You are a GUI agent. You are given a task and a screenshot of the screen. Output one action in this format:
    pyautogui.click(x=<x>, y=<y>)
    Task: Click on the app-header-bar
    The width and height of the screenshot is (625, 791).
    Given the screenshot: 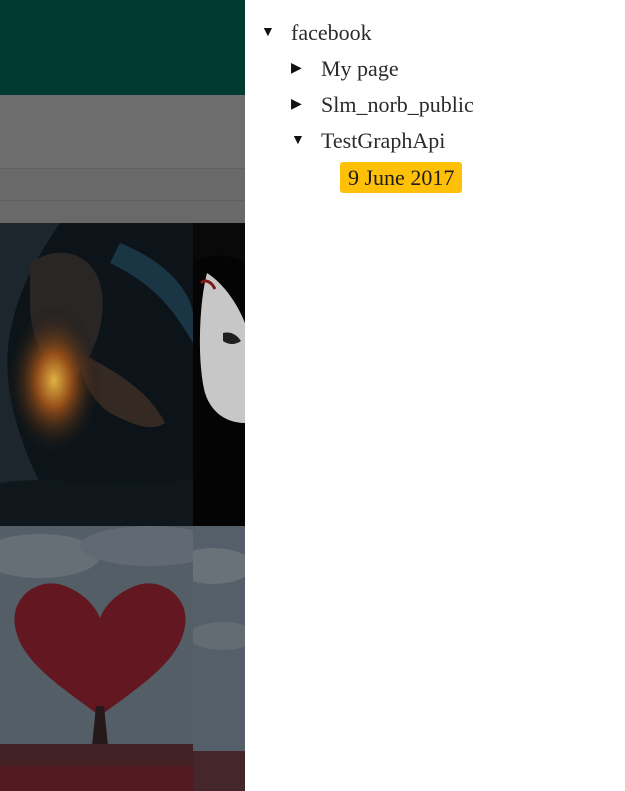 What is the action you would take?
    pyautogui.click(x=122, y=47)
    